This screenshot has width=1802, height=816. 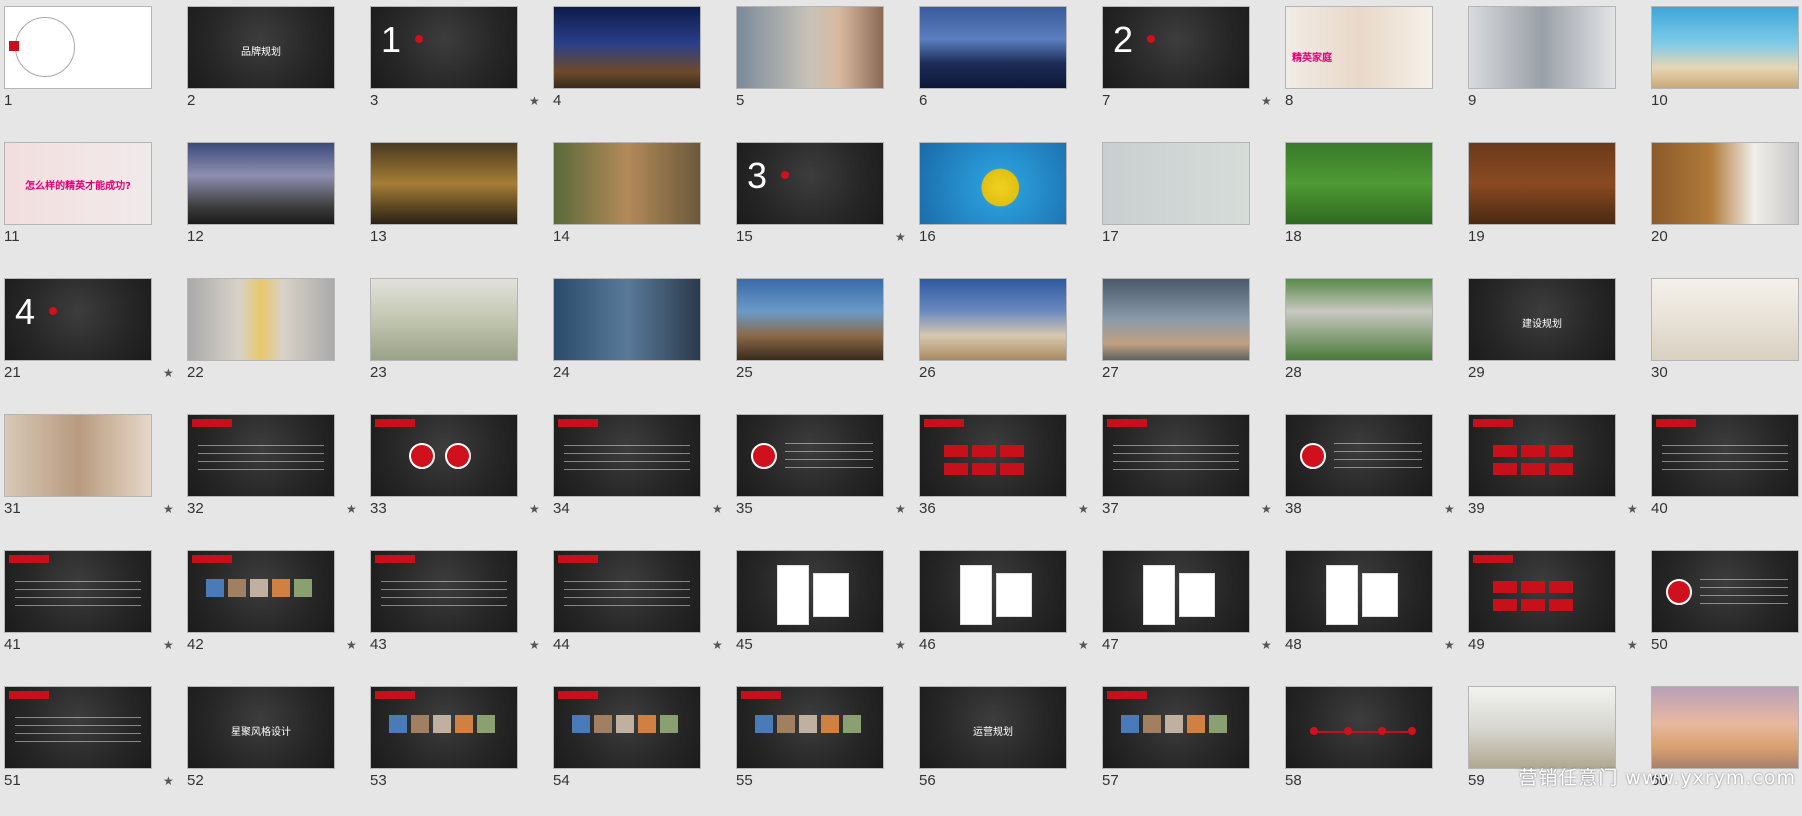 I want to click on slide-cell: 4 21 ★, so click(x=91, y=340).